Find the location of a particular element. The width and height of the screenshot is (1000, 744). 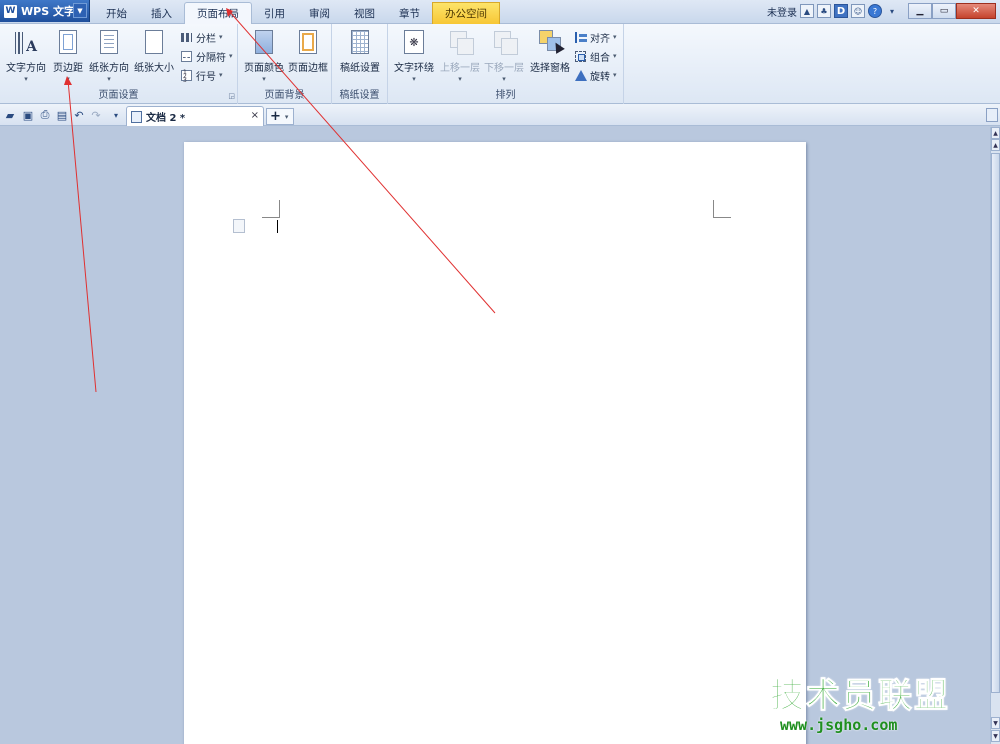

app-name: WPS 文字 is located at coordinates (48, 11).